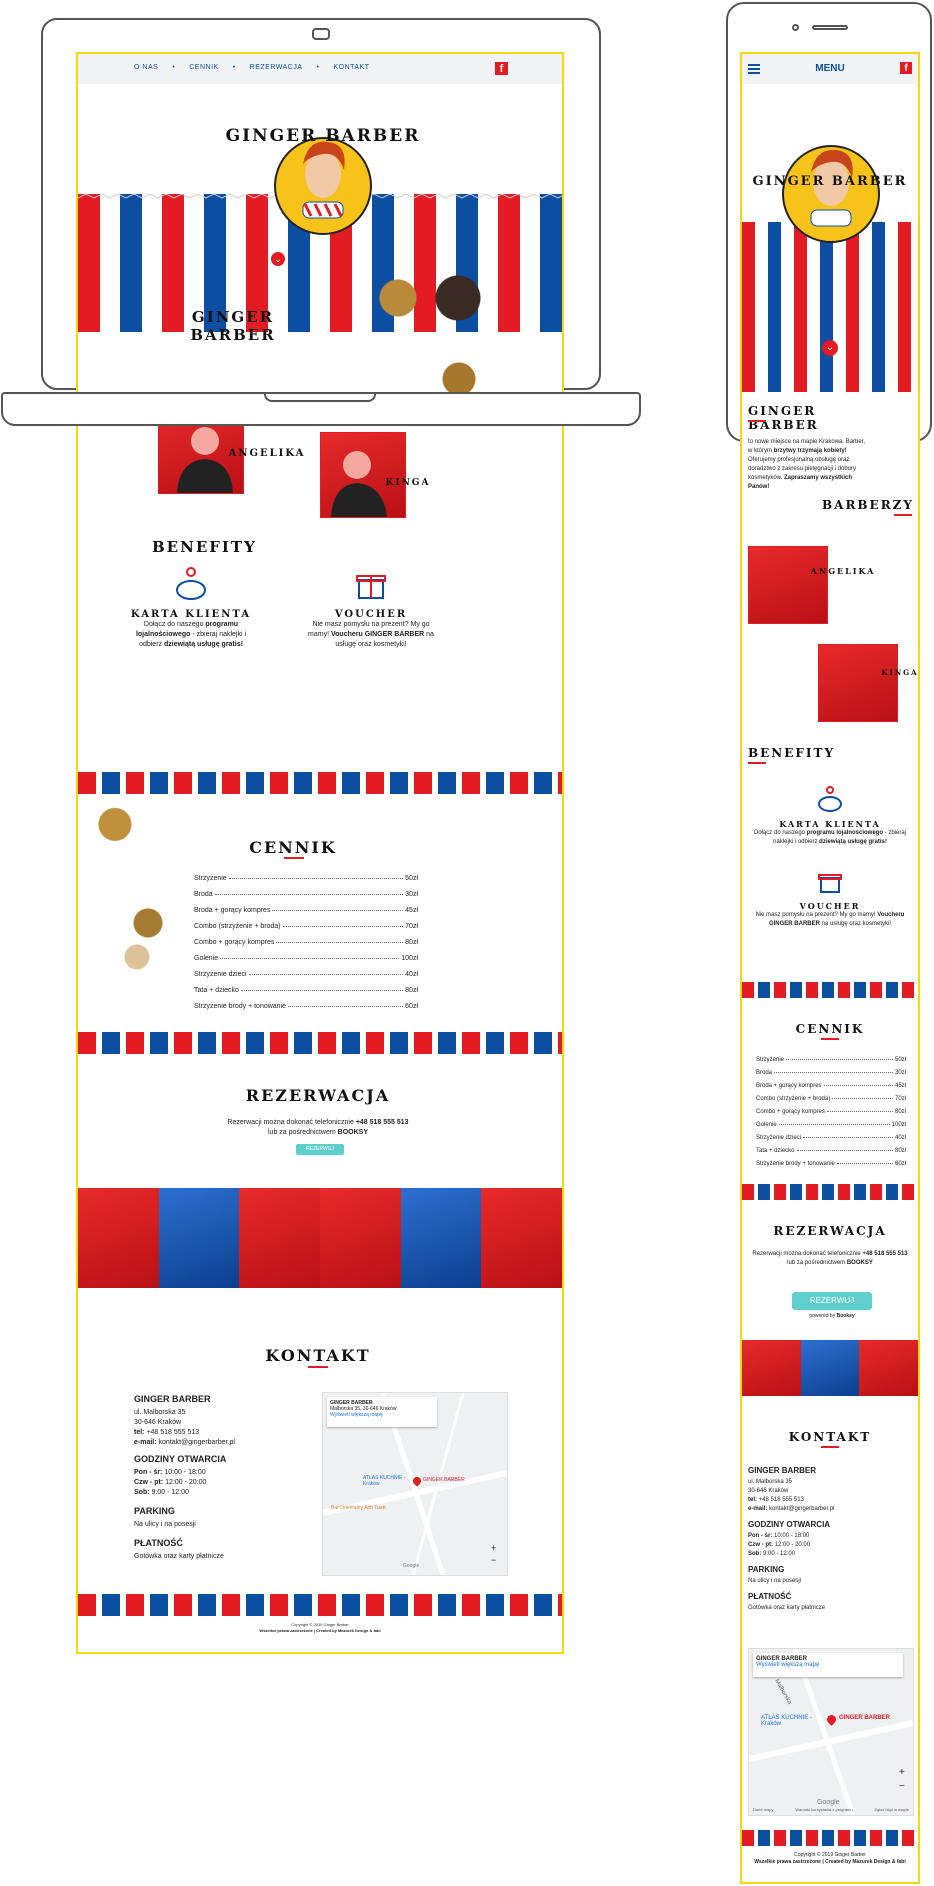 The image size is (934, 1886). Describe the element at coordinates (792, 1536) in the screenshot. I see `hours-time: 10:00 - 18:00` at that location.